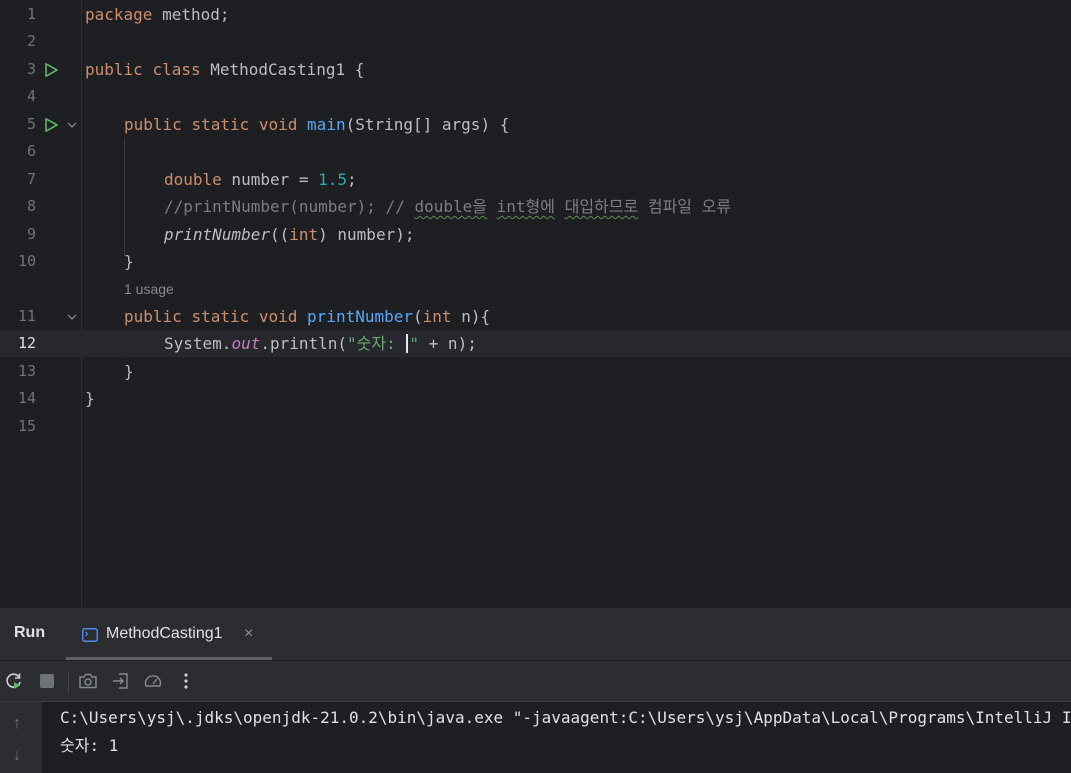 The width and height of the screenshot is (1071, 773). Describe the element at coordinates (193, 179) in the screenshot. I see `keyword-double: double` at that location.